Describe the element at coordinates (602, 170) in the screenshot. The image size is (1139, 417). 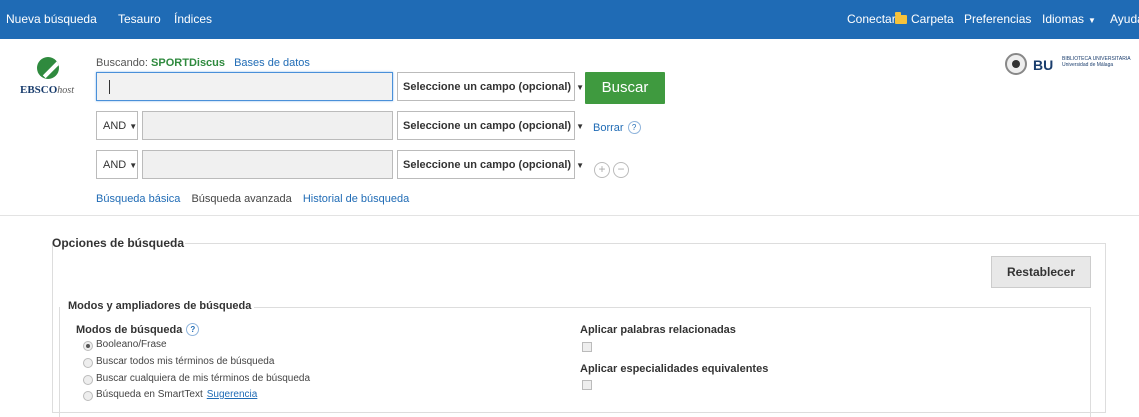
I see `add-row-icon: +` at that location.